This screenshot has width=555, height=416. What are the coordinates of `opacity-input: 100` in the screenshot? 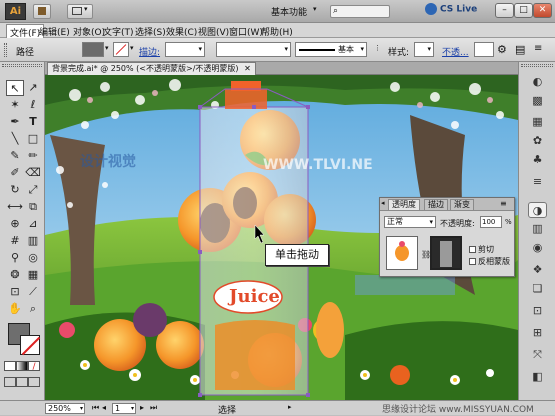 It's located at (491, 222).